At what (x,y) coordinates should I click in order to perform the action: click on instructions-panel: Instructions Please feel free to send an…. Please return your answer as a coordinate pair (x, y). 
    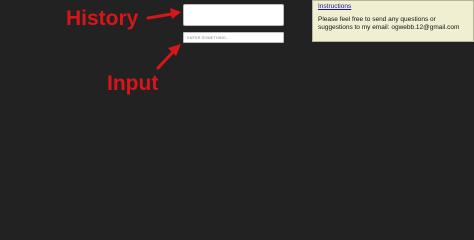
    Looking at the image, I should click on (393, 21).